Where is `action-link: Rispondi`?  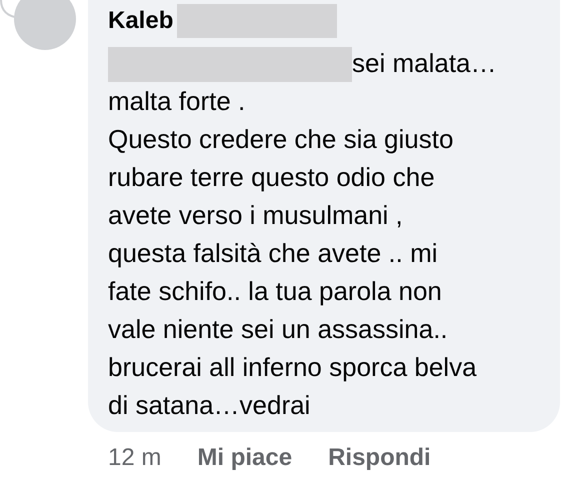
action-link: Rispondi is located at coordinates (379, 458).